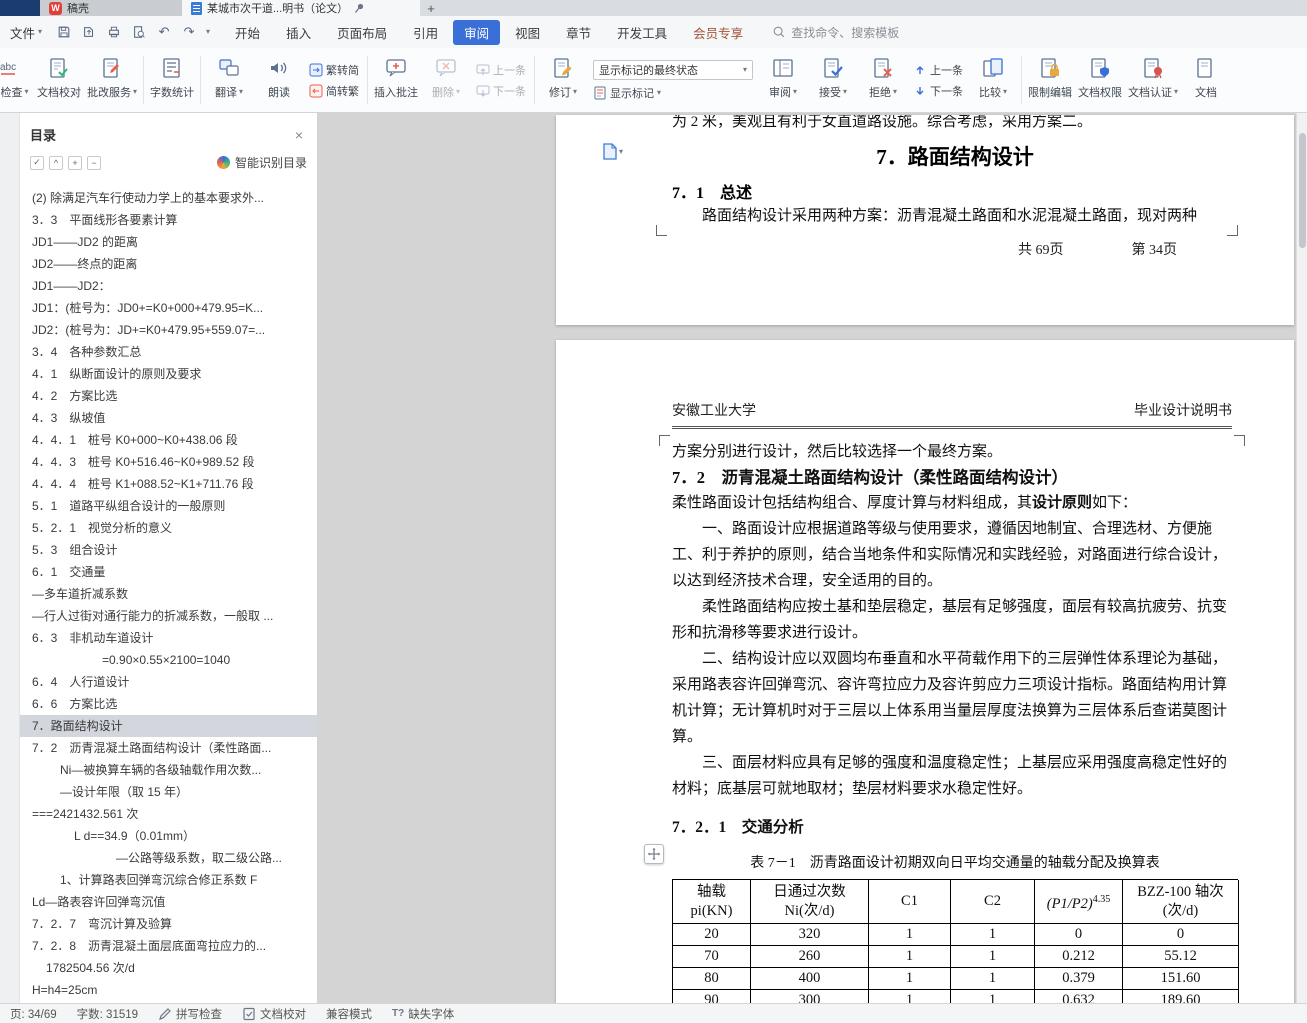 The image size is (1307, 1023). I want to click on next-comment-button: 下一条, so click(501, 91).